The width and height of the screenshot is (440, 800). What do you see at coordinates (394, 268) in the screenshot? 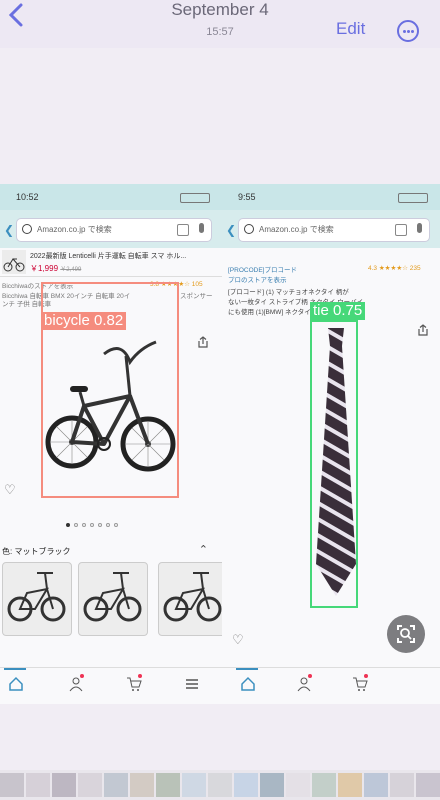
I see `rating: 4.3 ★★★★☆ 235` at bounding box center [394, 268].